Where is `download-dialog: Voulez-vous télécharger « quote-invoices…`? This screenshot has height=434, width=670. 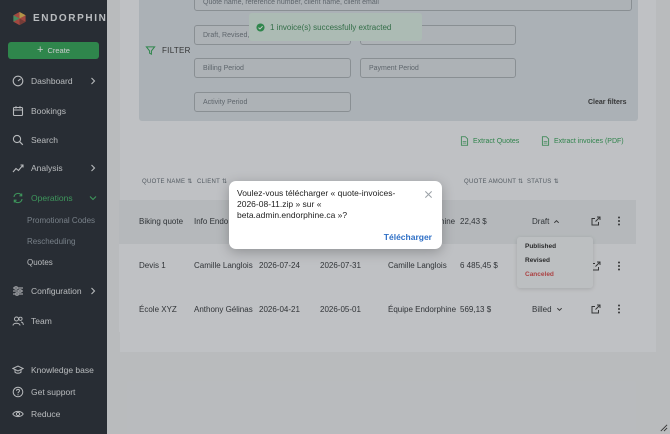 download-dialog: Voulez-vous télécharger « quote-invoices… is located at coordinates (335, 215).